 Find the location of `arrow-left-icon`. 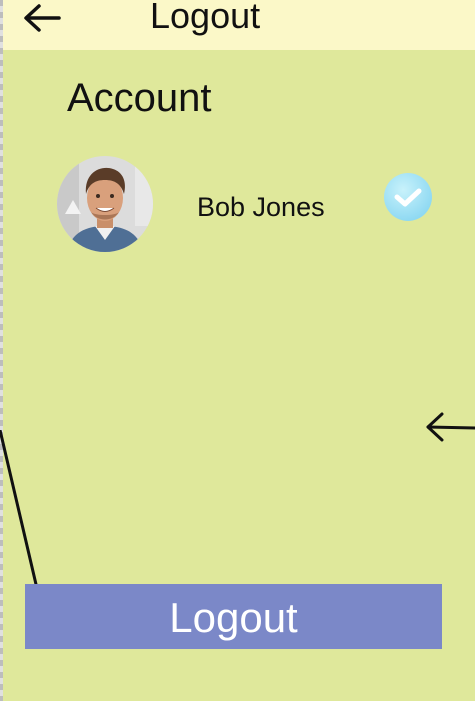

arrow-left-icon is located at coordinates (42, 18).